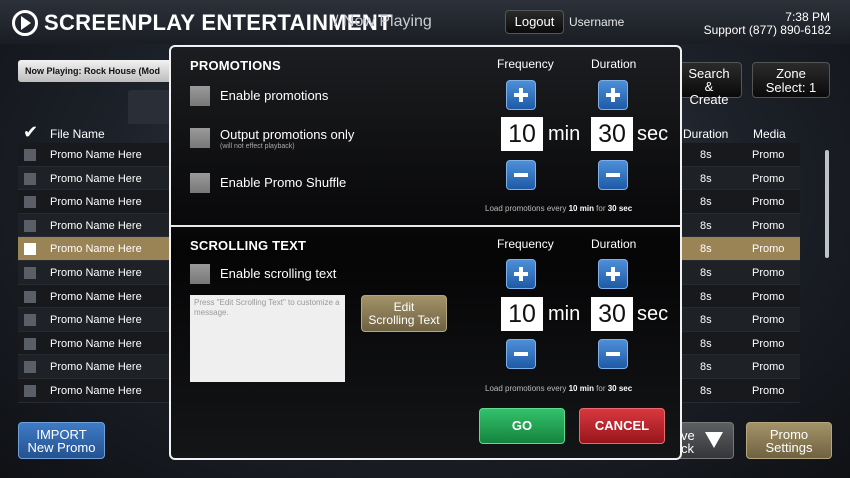 This screenshot has height=478, width=850. Describe the element at coordinates (200, 138) in the screenshot. I see `output-promotions-only-checkbox` at that location.